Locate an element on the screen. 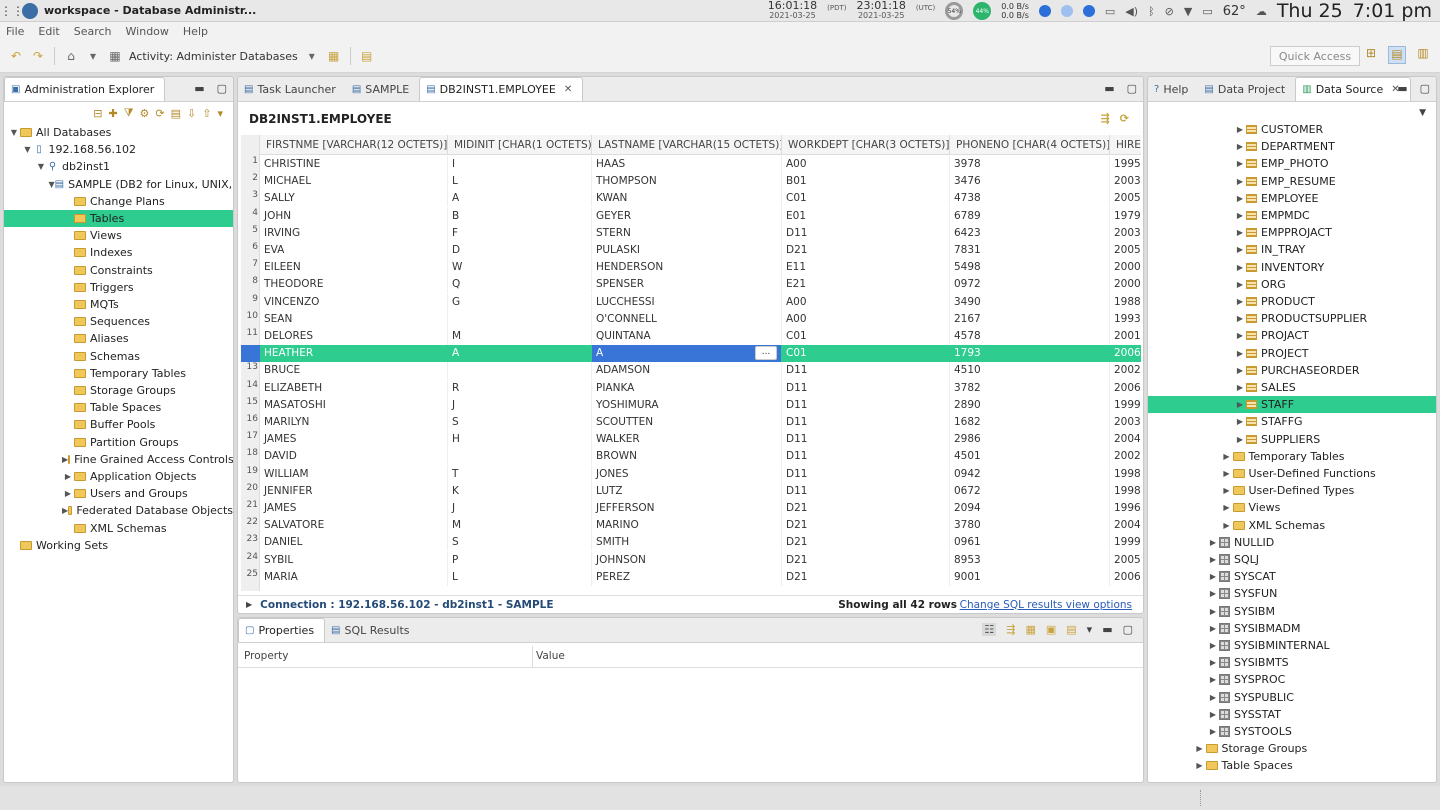 This screenshot has width=1440, height=810. table-cell: M is located at coordinates (520, 526).